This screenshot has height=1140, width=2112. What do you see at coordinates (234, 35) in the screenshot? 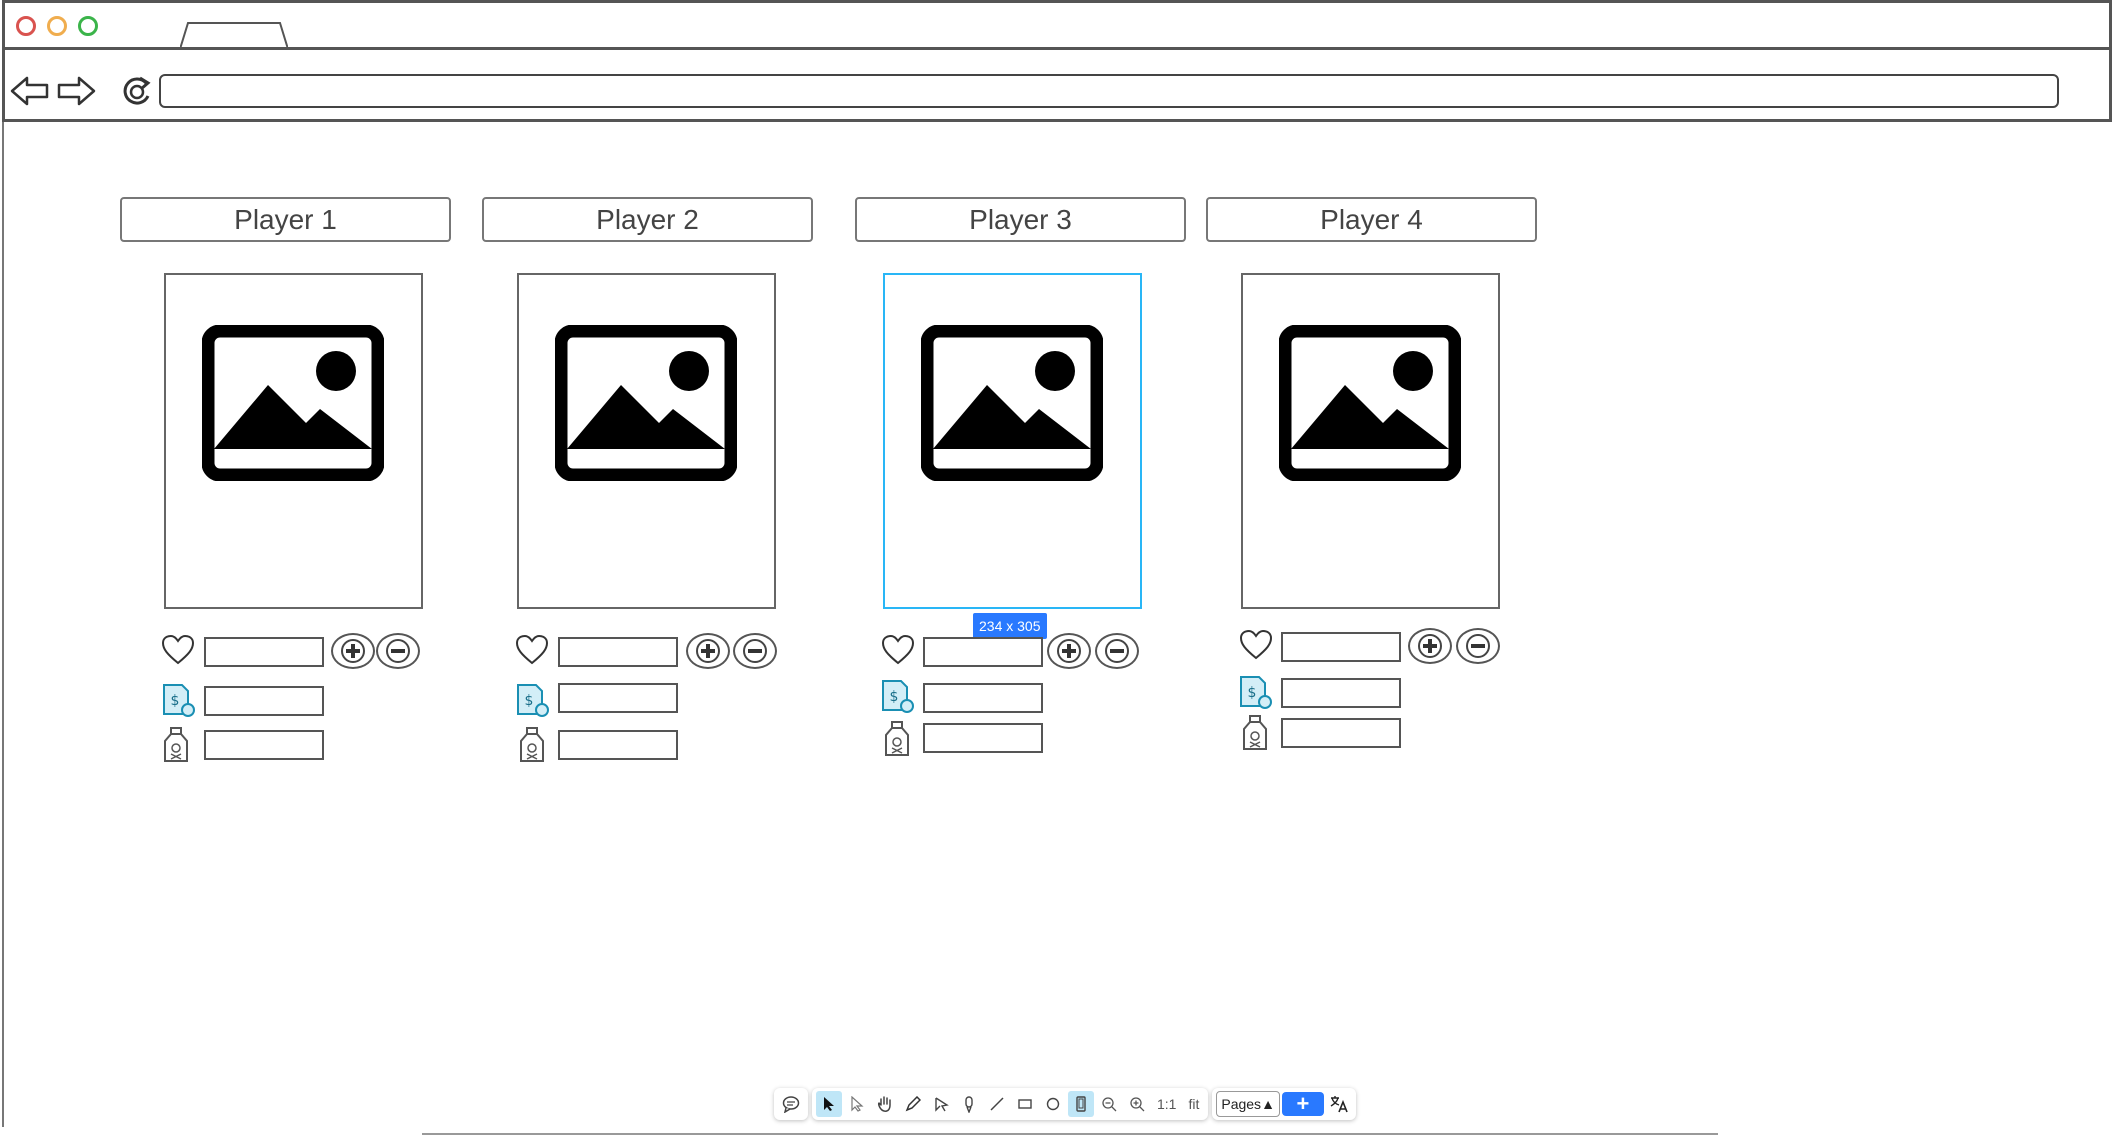
I see `browser-tab` at bounding box center [234, 35].